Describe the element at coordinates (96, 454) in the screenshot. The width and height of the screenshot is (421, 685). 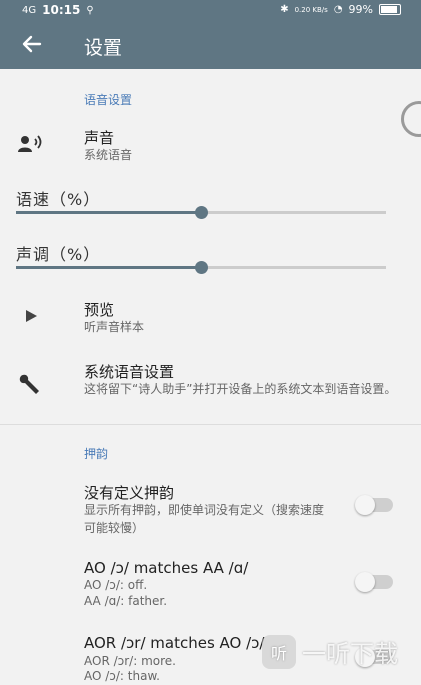
I see `section-header-rhyme: 押韵` at that location.